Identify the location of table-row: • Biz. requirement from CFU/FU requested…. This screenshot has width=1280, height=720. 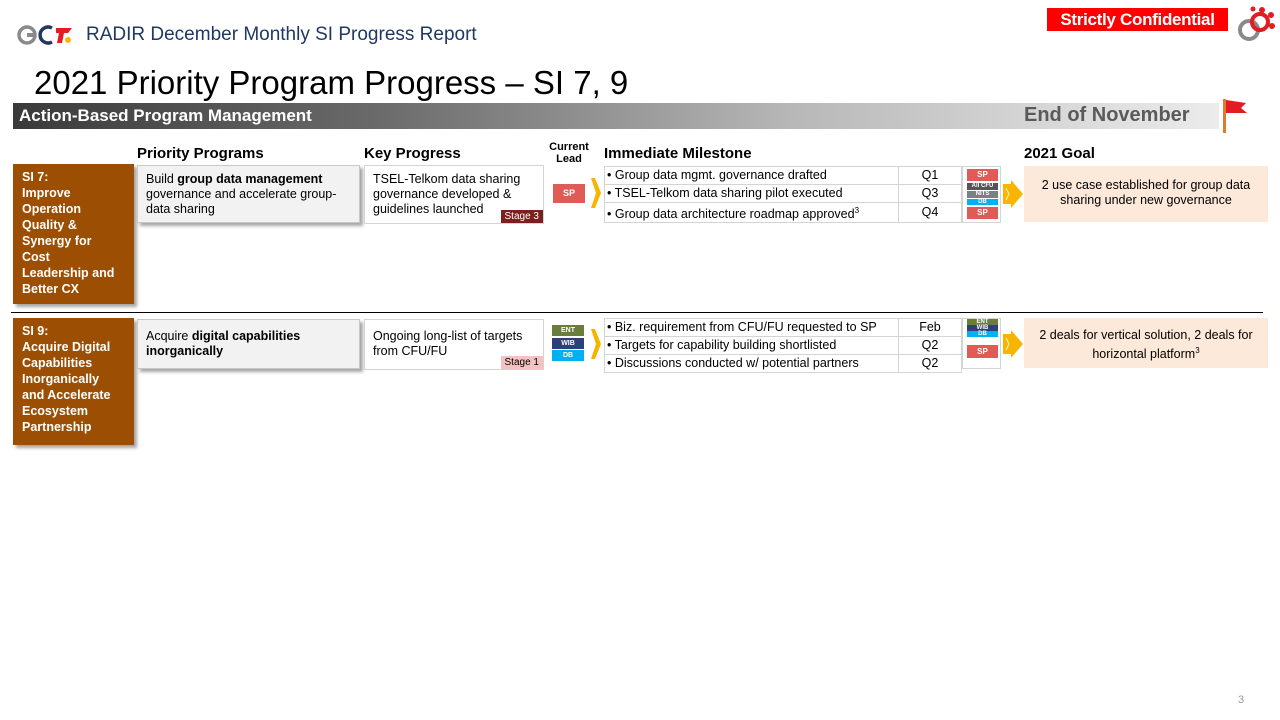
(783, 327).